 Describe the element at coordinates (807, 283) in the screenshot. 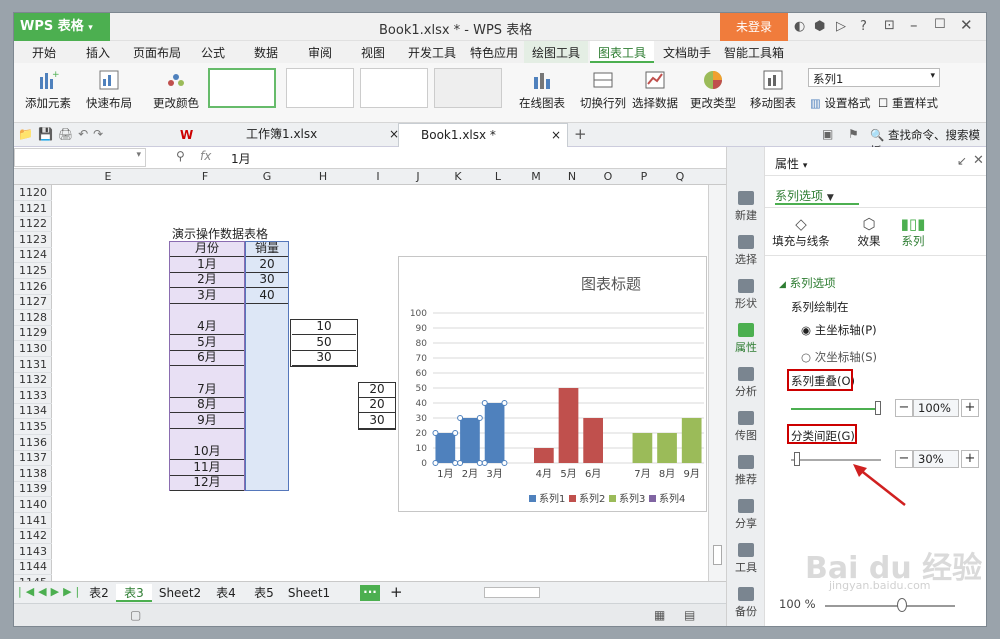

I see `section-header: ◢ 系列选项` at that location.